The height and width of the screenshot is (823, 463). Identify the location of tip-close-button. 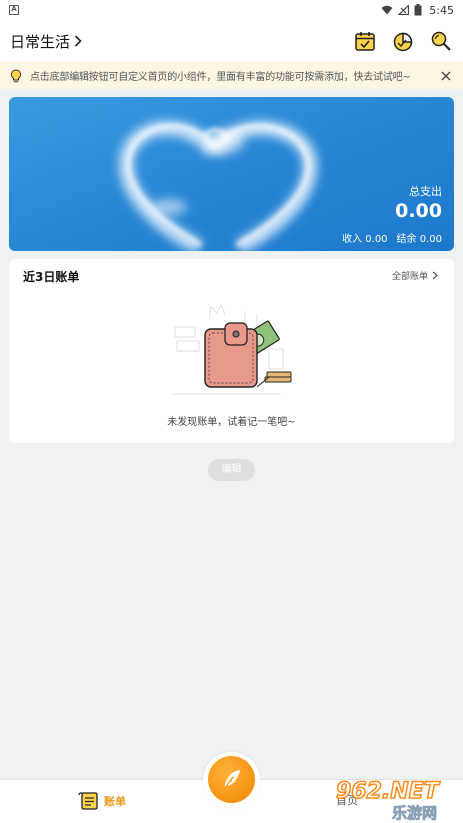
(446, 76).